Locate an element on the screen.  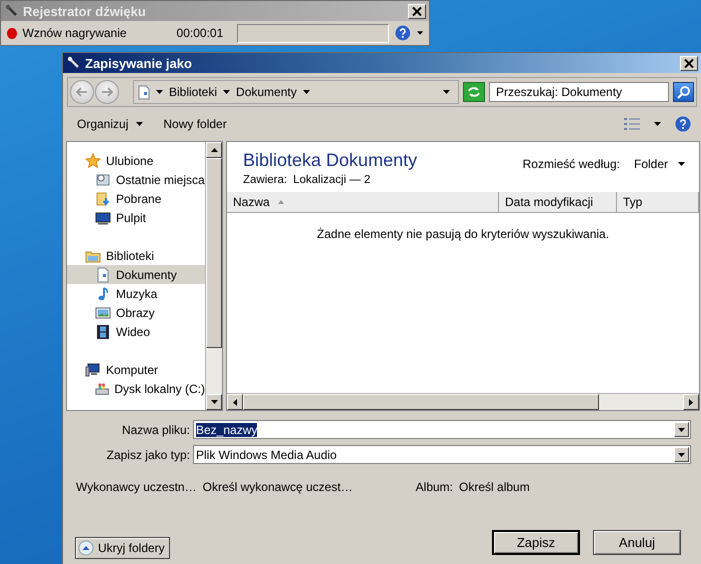
organize-button: Organizuj is located at coordinates (110, 124).